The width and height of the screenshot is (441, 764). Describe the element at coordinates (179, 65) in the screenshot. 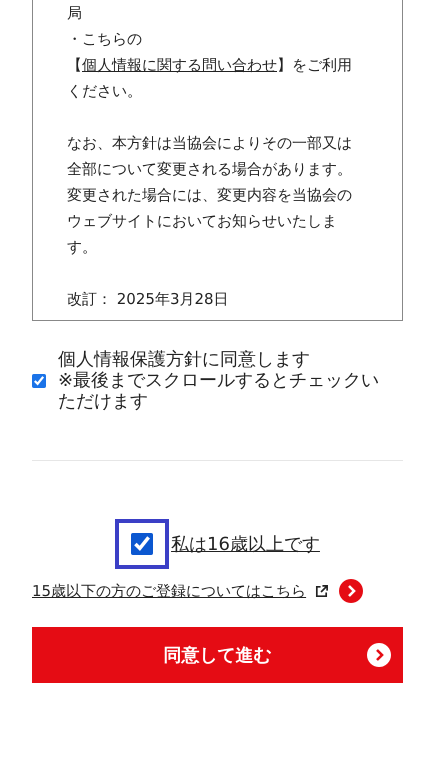

I see `inquiry-link: 個人情報に関する問い合わせ` at that location.